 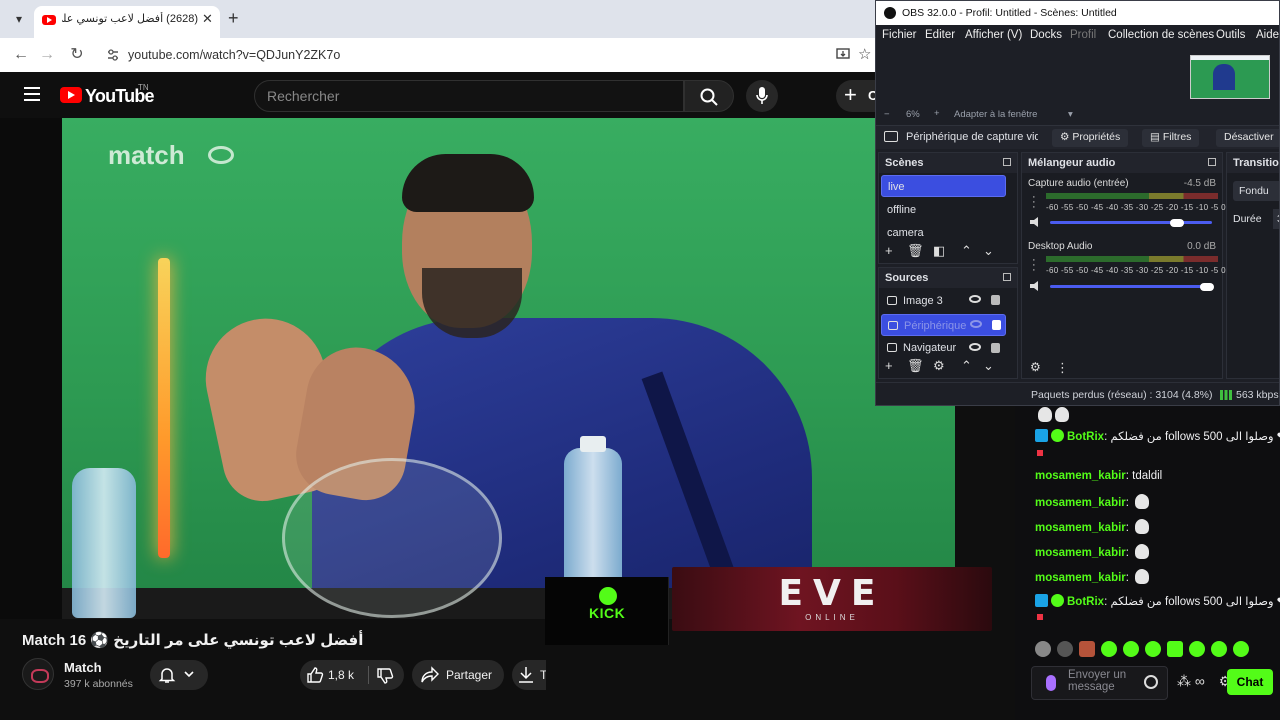 What do you see at coordinates (1035, 367) in the screenshot?
I see `advanced-audio-icon: ⚙` at bounding box center [1035, 367].